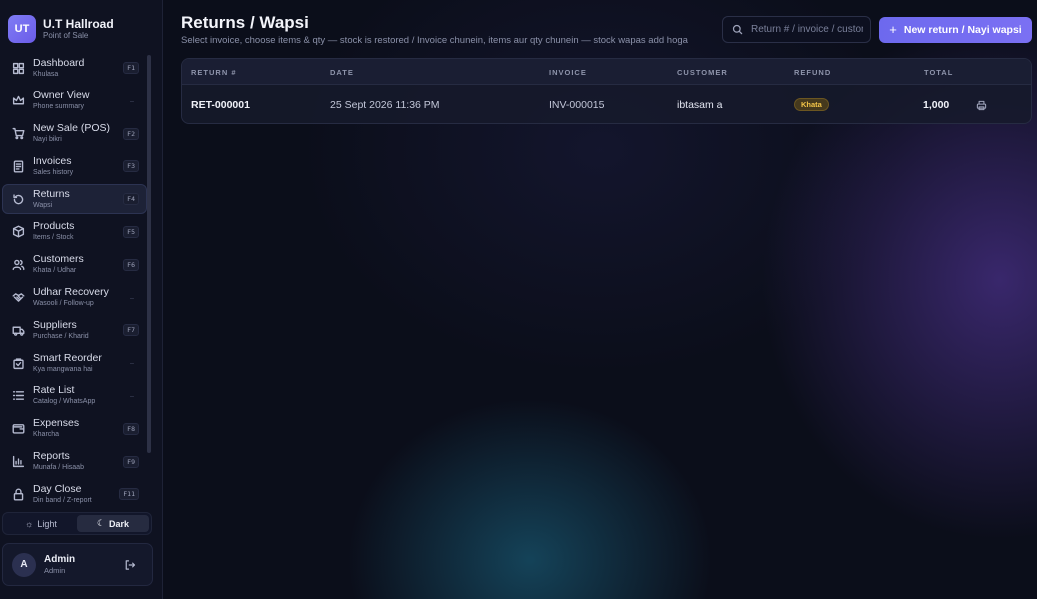  Describe the element at coordinates (54, 226) in the screenshot. I see `sidebar-item-label: Products` at that location.